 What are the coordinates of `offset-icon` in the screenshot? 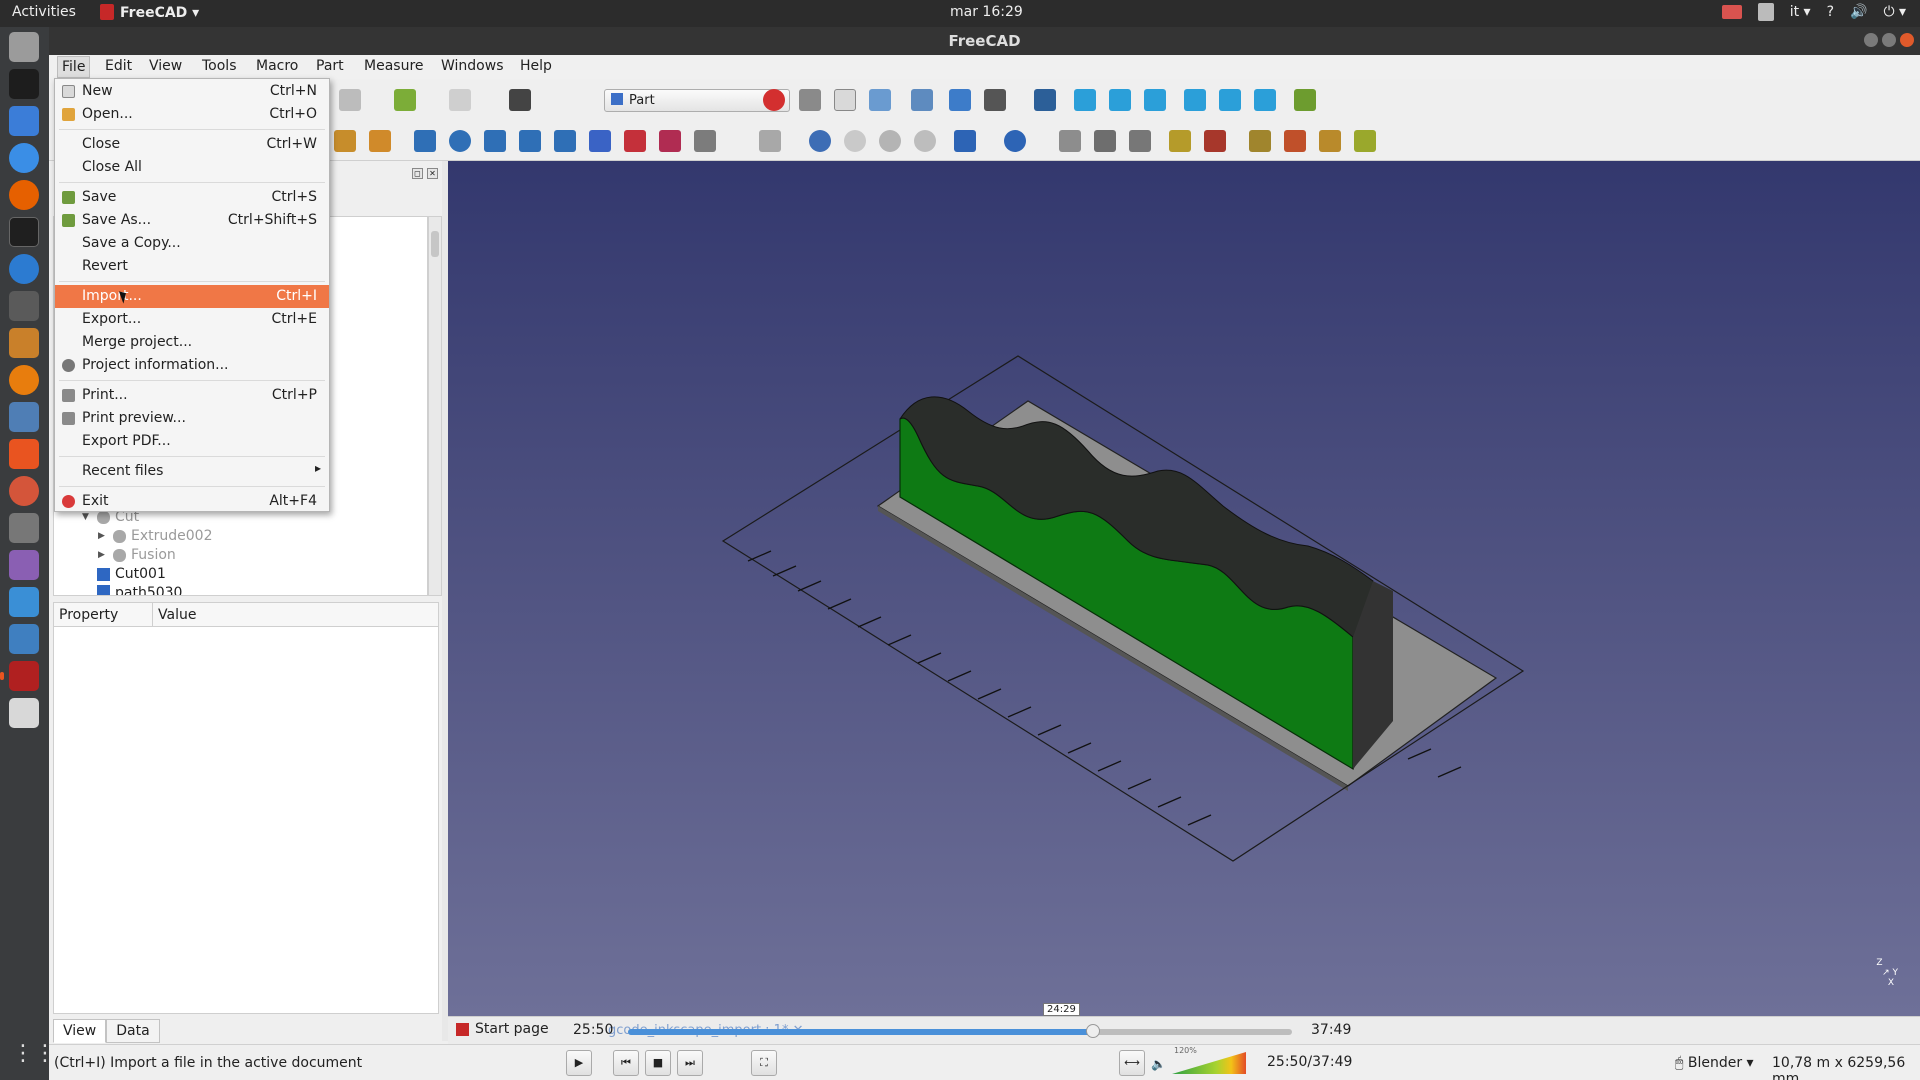 It's located at (705, 141).